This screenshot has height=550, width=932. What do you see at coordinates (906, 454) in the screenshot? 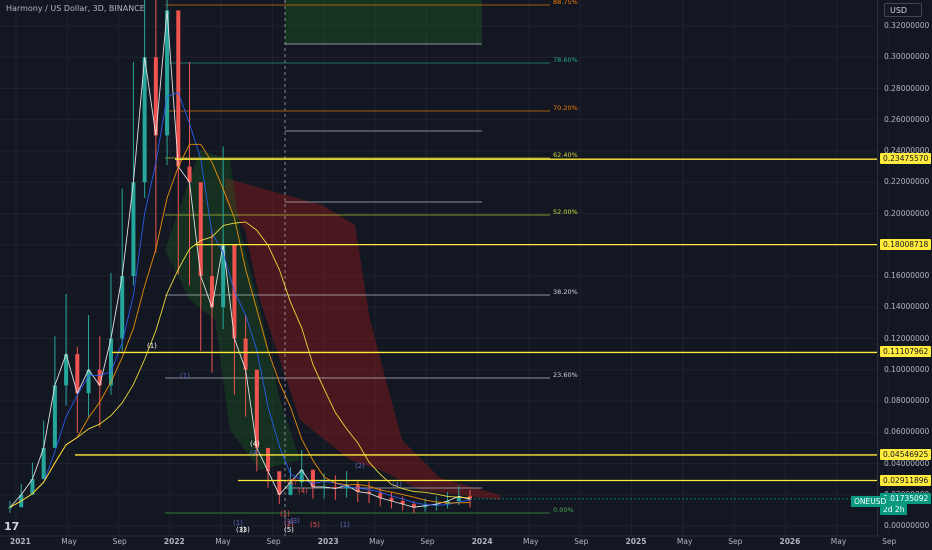
I see `level-tag: 0.04546925` at bounding box center [906, 454].